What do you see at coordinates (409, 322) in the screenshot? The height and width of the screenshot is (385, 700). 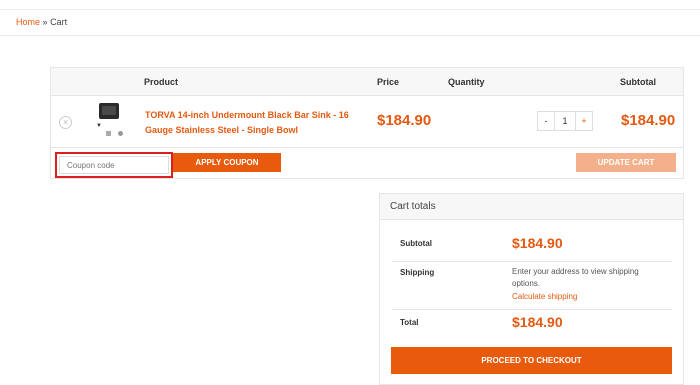 I see `totals-total-label: Total` at bounding box center [409, 322].